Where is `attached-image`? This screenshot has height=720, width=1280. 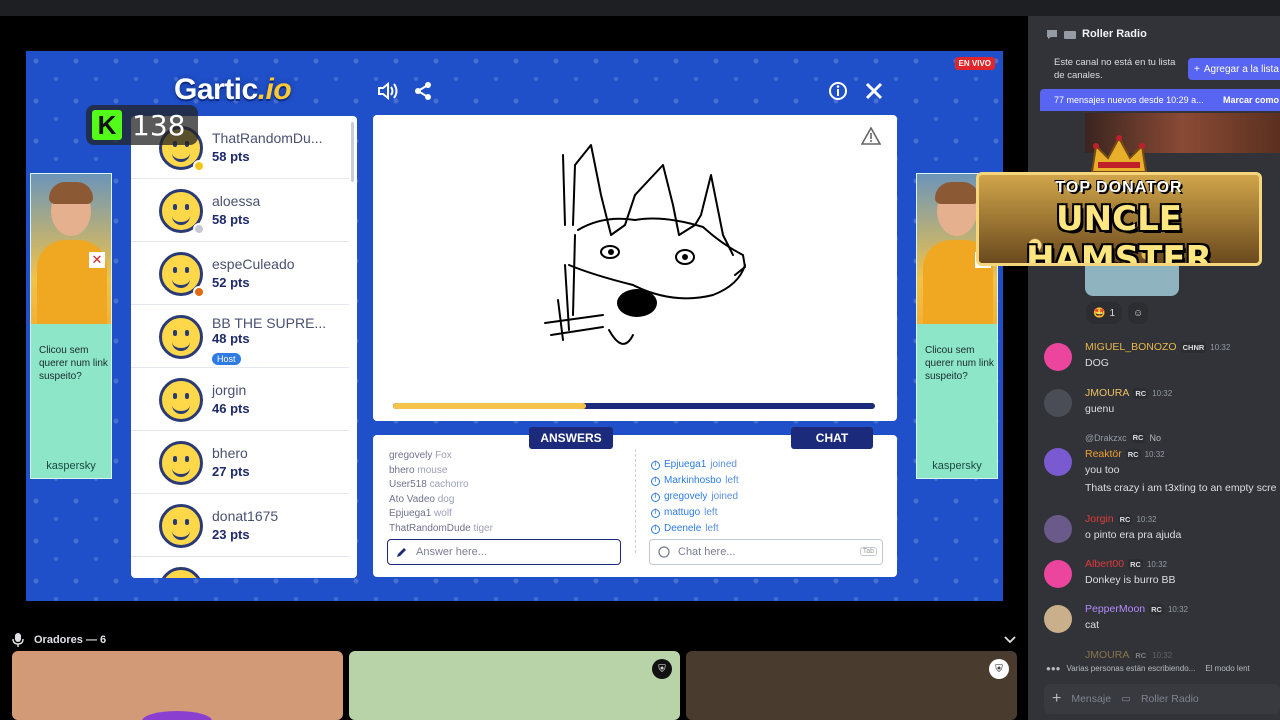
attached-image is located at coordinates (1132, 281).